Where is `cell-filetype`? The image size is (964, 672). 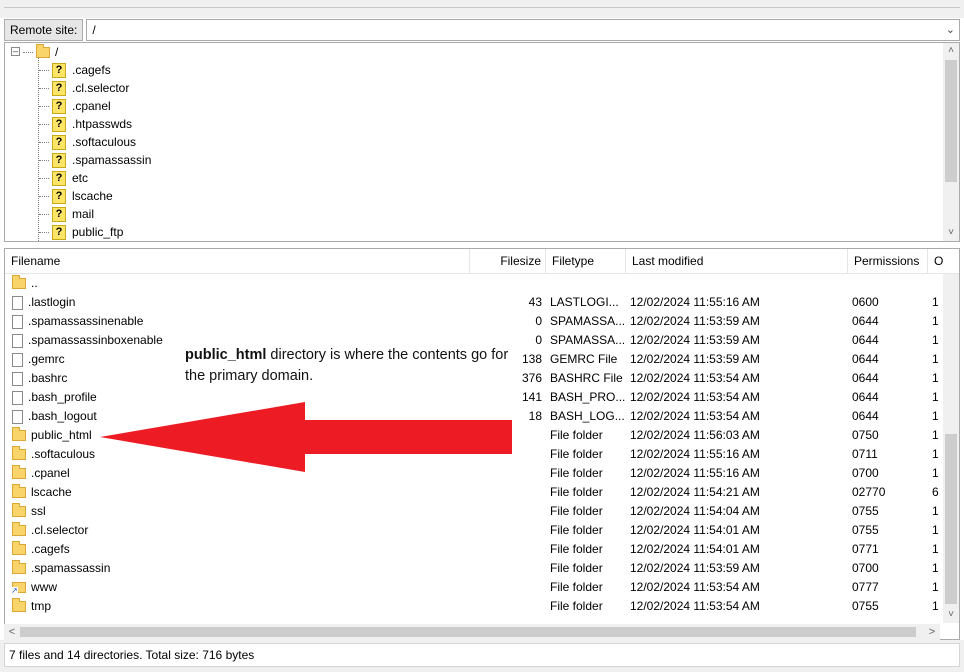 cell-filetype is located at coordinates (588, 283).